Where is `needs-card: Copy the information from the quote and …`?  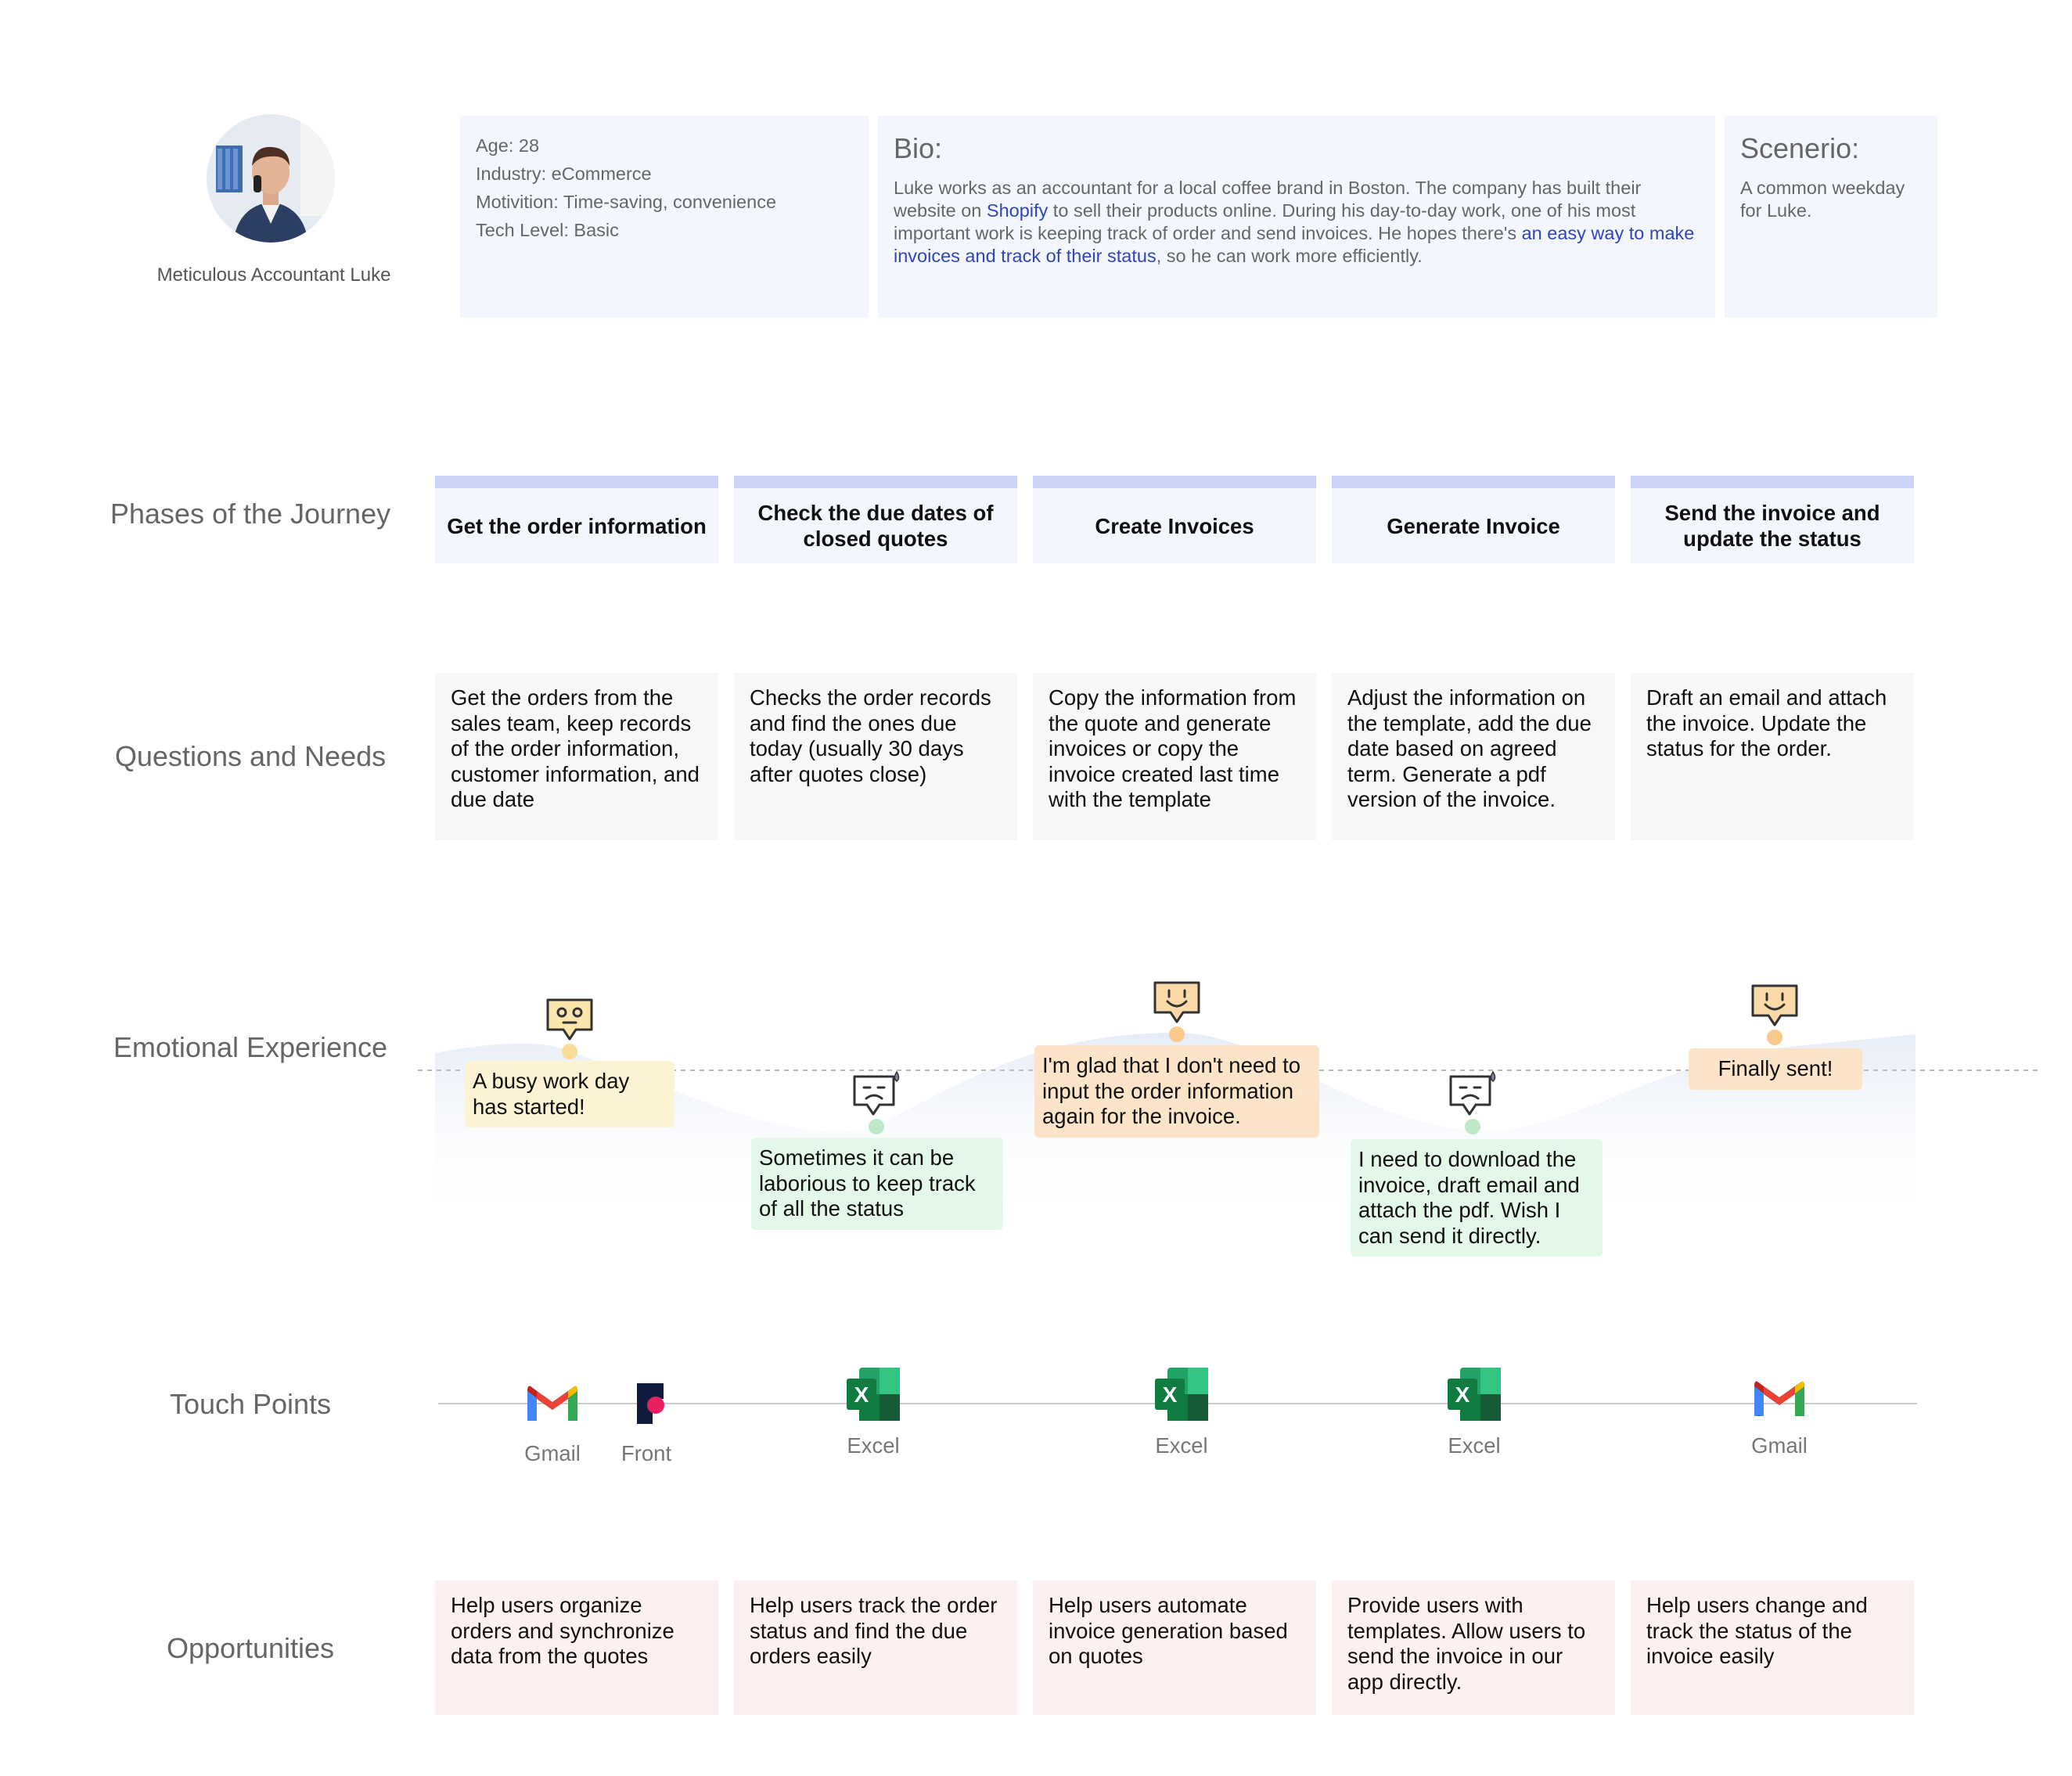
needs-card: Copy the information from the quote and … is located at coordinates (1175, 756).